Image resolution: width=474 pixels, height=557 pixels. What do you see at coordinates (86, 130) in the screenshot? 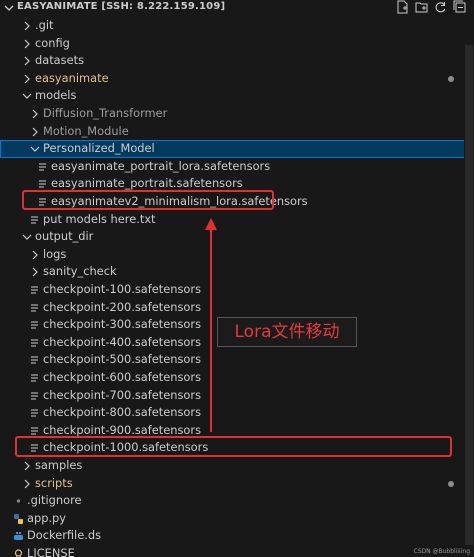
I see `tree-item-label: Motion_Module` at bounding box center [86, 130].